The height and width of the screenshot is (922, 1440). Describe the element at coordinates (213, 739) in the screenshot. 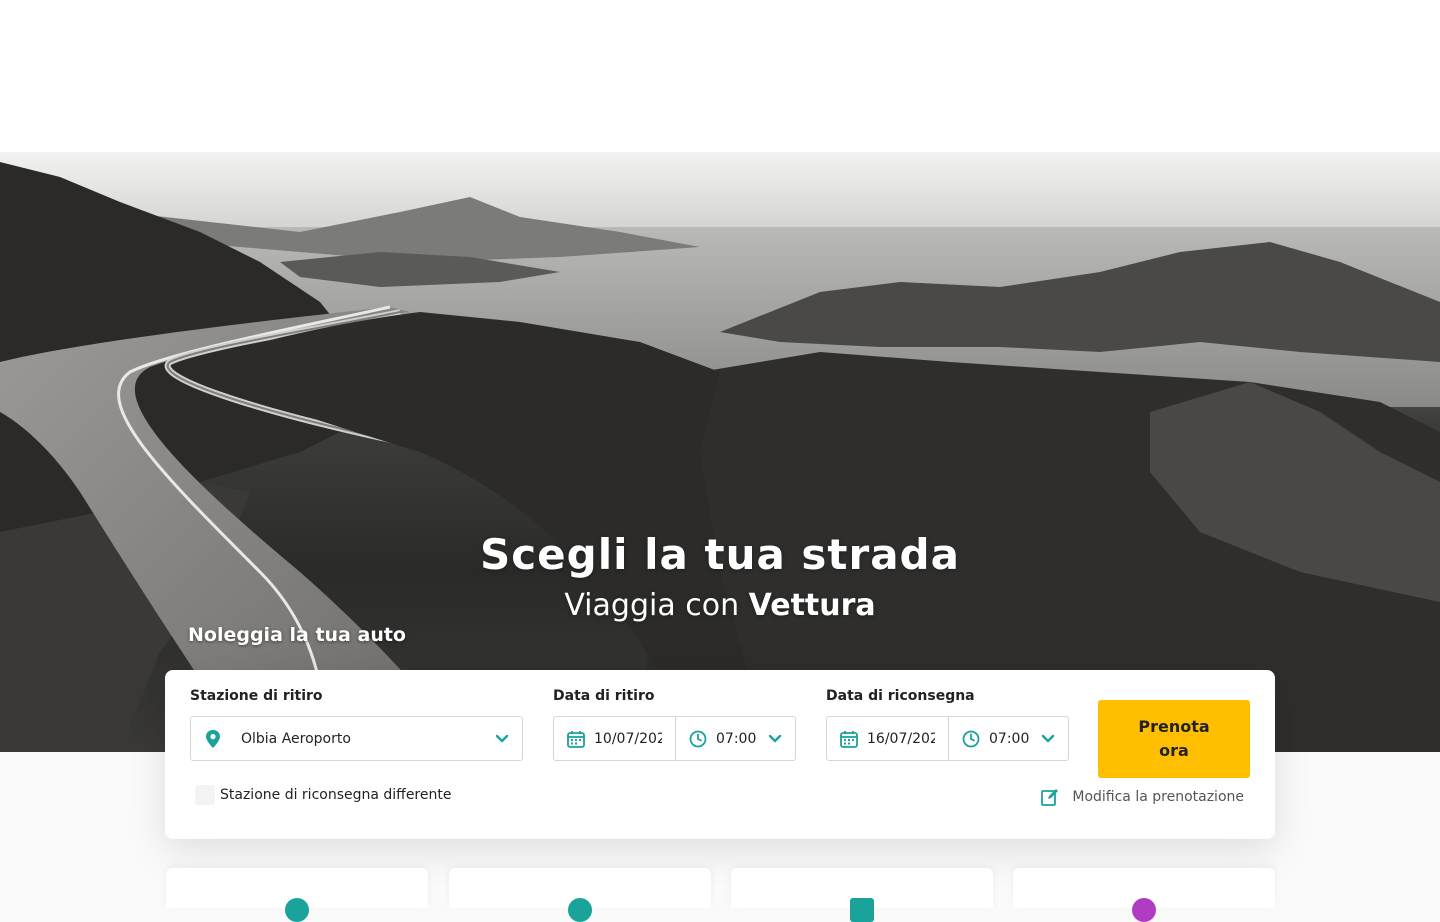

I see `map-pin-icon` at that location.